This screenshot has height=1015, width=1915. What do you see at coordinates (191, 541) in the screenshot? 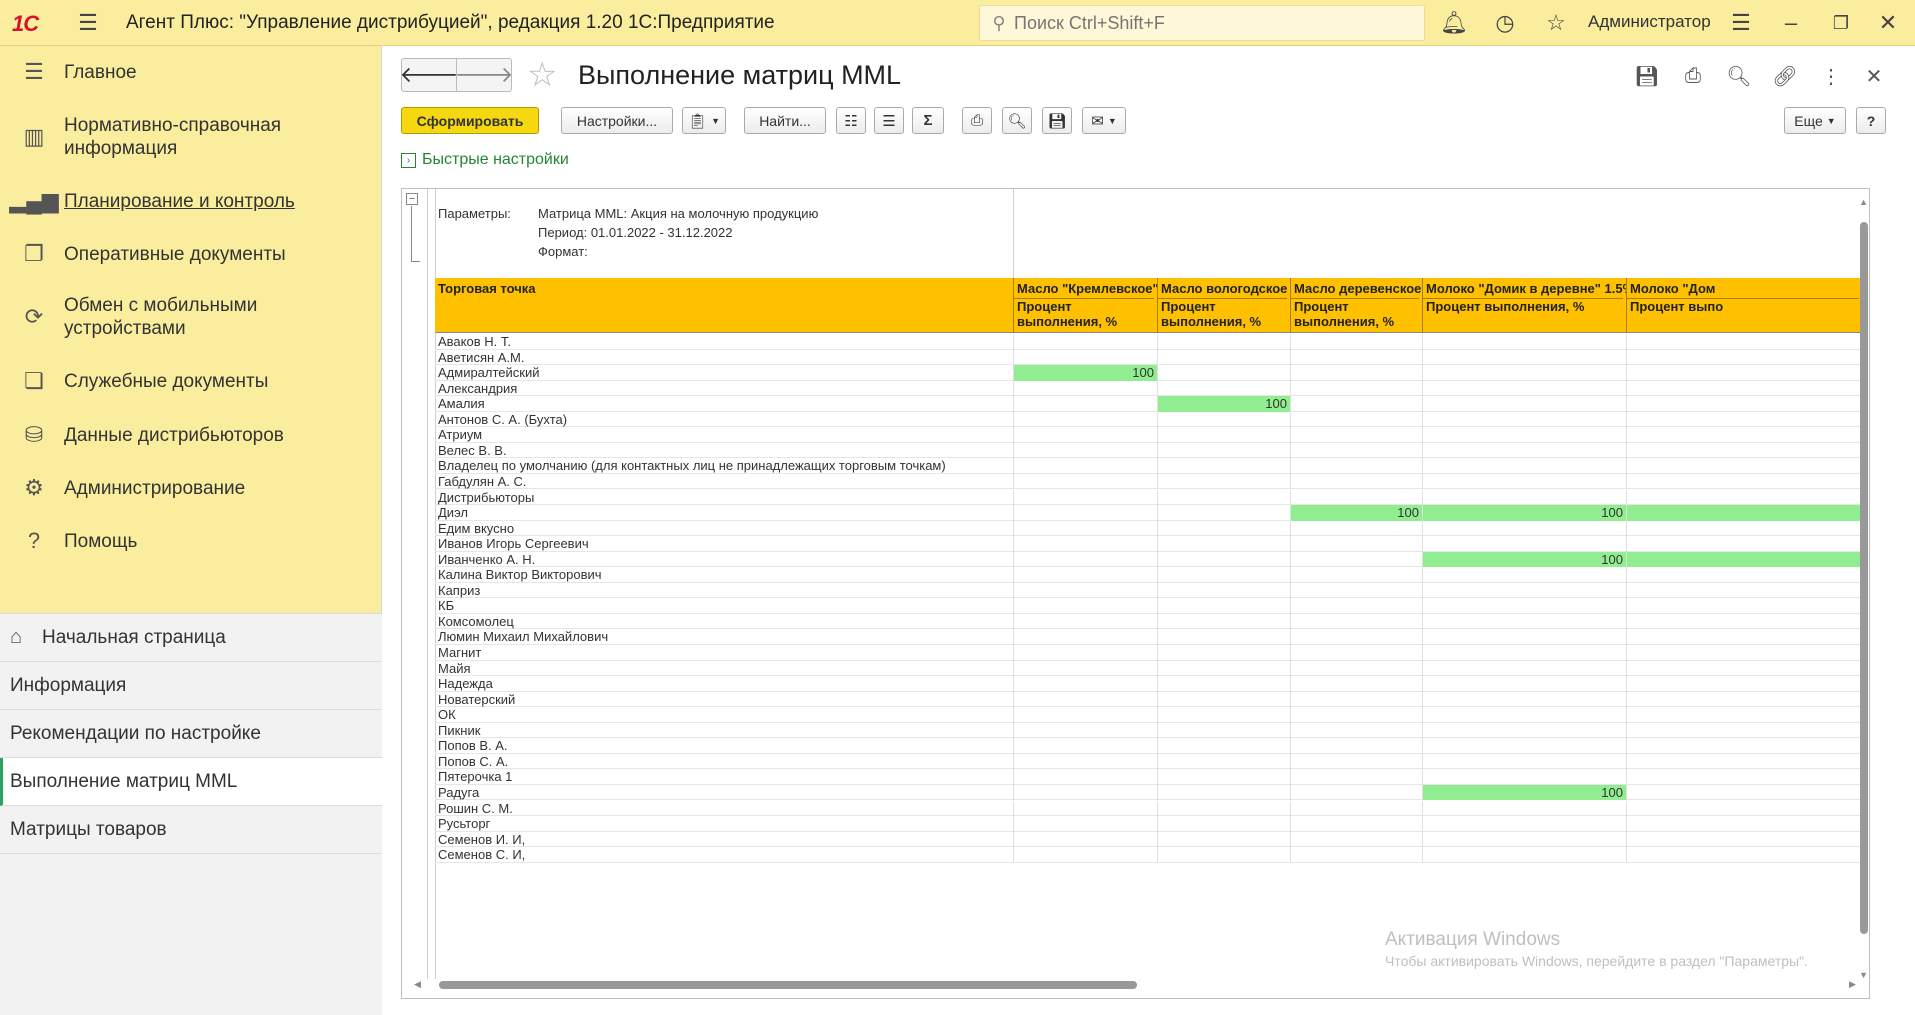
I see `sidebar-item-help: ? Помощь` at bounding box center [191, 541].